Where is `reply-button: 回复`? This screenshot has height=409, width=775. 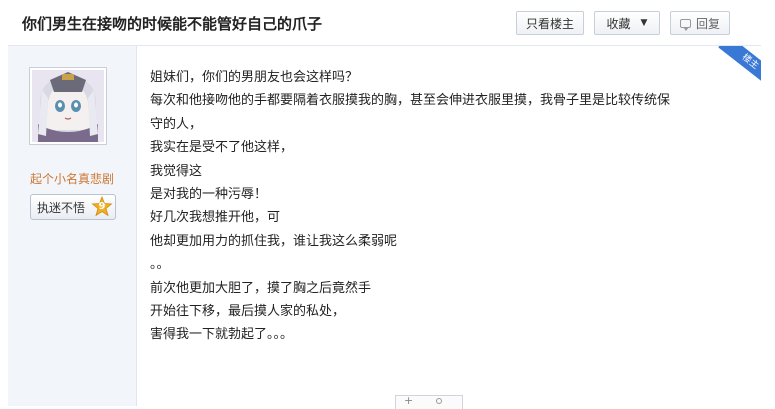 reply-button: 回复 is located at coordinates (700, 23).